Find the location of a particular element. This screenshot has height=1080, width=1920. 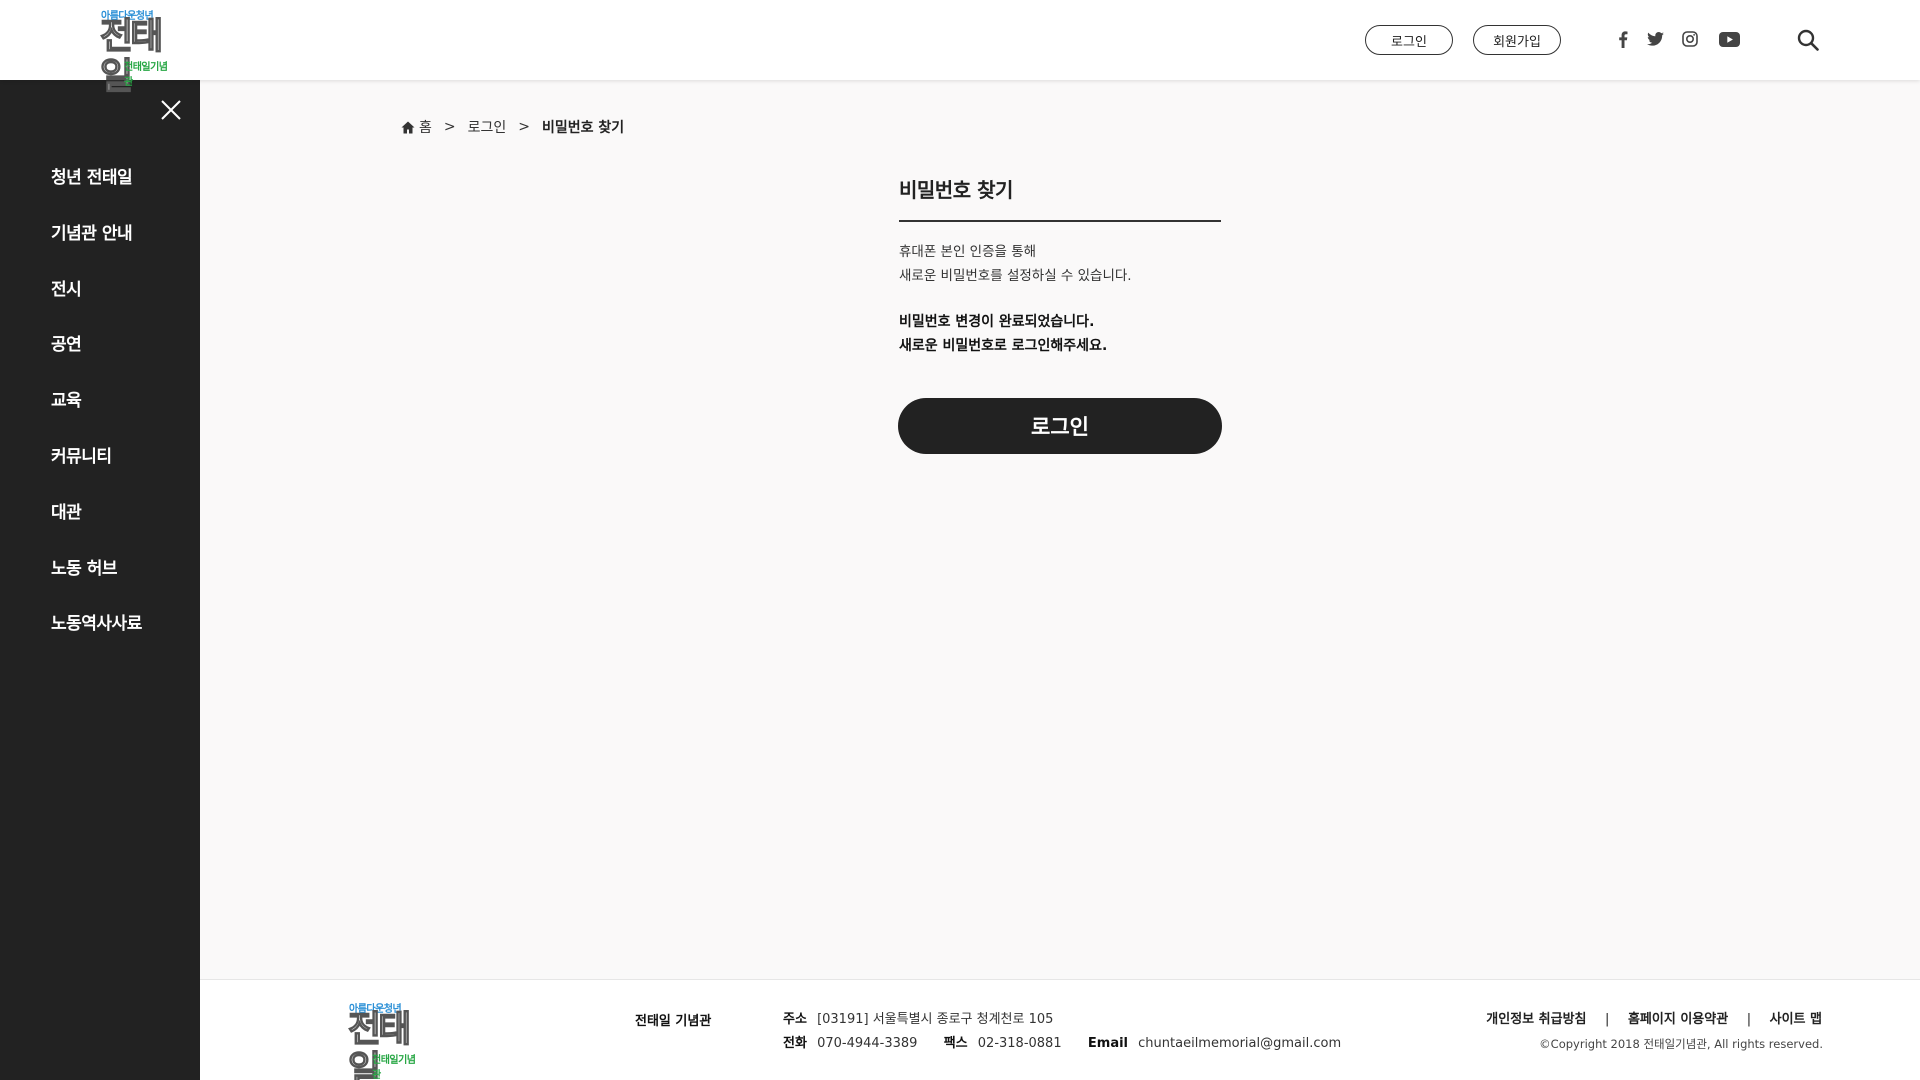

completion-message-line-2: 새로운 비밀번호로 로그인해주세요. is located at coordinates (1003, 346).